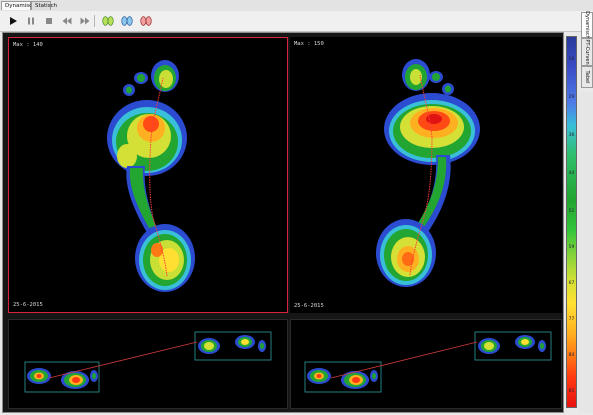  What do you see at coordinates (571, 97) in the screenshot?
I see `scale-tick: 29` at bounding box center [571, 97].